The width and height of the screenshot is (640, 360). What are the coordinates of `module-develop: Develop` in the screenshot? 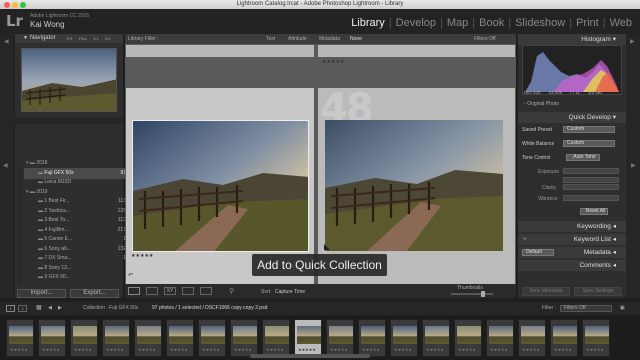 It's located at (416, 23).